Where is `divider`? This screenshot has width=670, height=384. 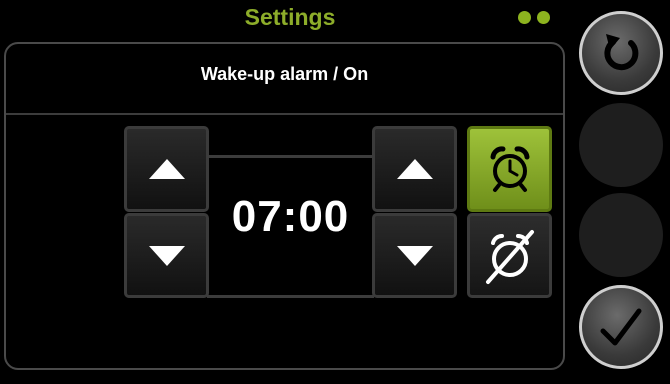 divider is located at coordinates (284, 114).